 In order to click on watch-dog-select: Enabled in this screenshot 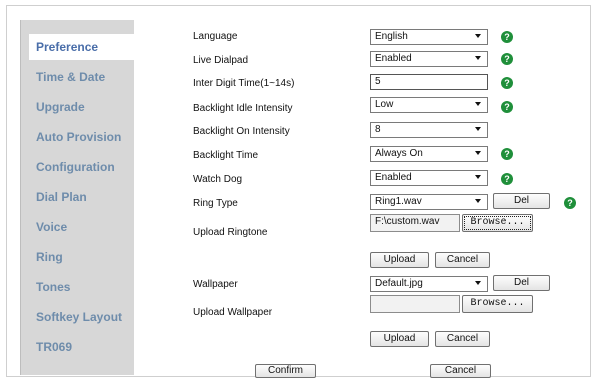, I will do `click(429, 178)`.